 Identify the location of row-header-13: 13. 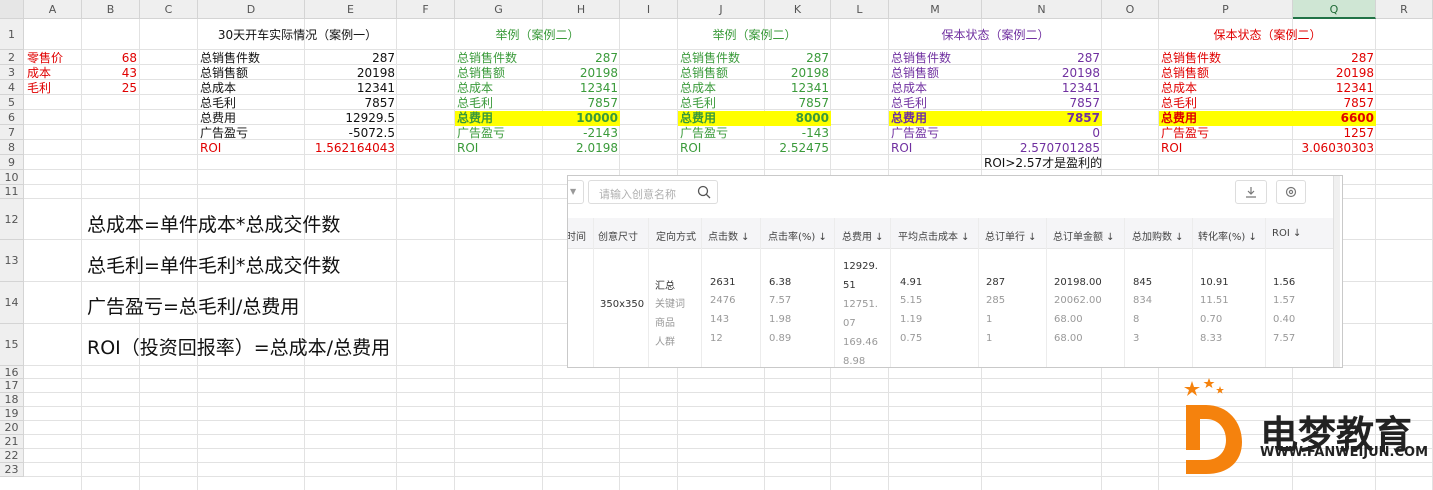
(12, 261).